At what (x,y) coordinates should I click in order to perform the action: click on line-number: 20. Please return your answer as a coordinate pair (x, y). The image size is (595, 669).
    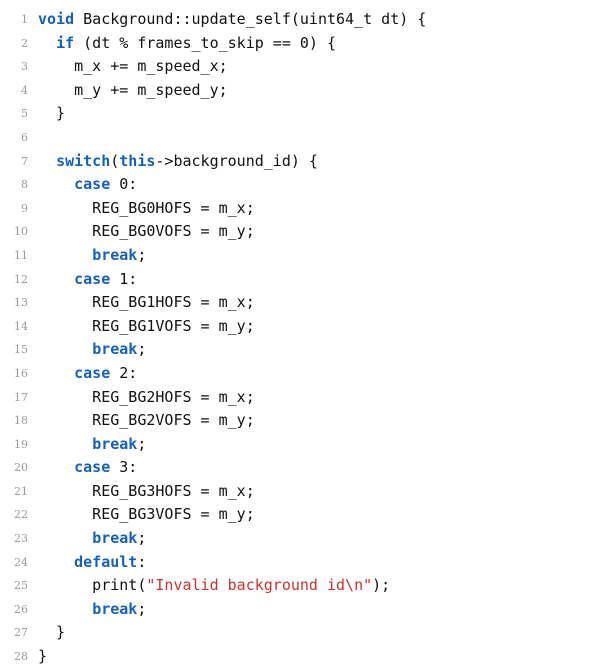
    Looking at the image, I should click on (21, 468).